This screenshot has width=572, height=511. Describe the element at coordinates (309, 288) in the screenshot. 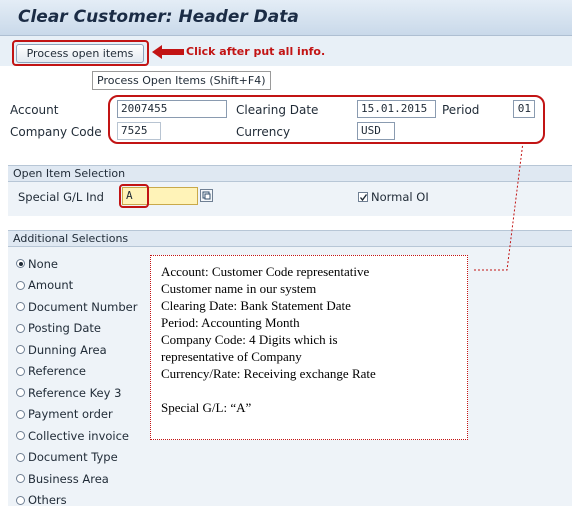

I see `note-line: Customer name in our system` at that location.